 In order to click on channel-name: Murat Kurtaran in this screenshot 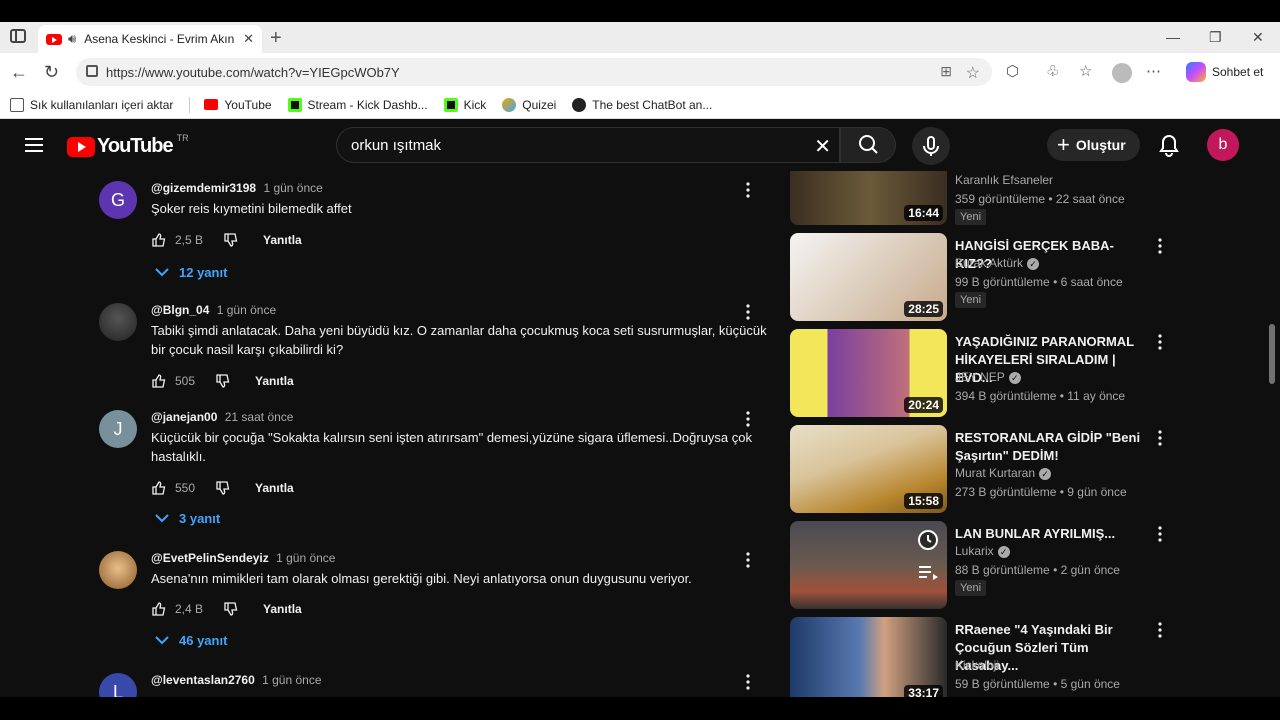, I will do `click(995, 473)`.